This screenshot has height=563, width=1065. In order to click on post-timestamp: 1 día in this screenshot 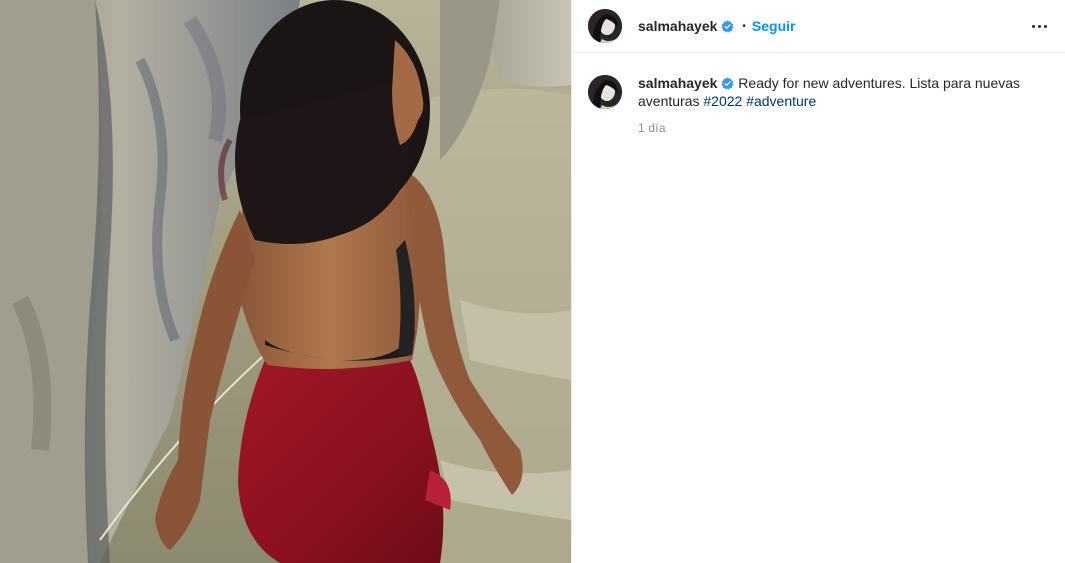, I will do `click(851, 128)`.